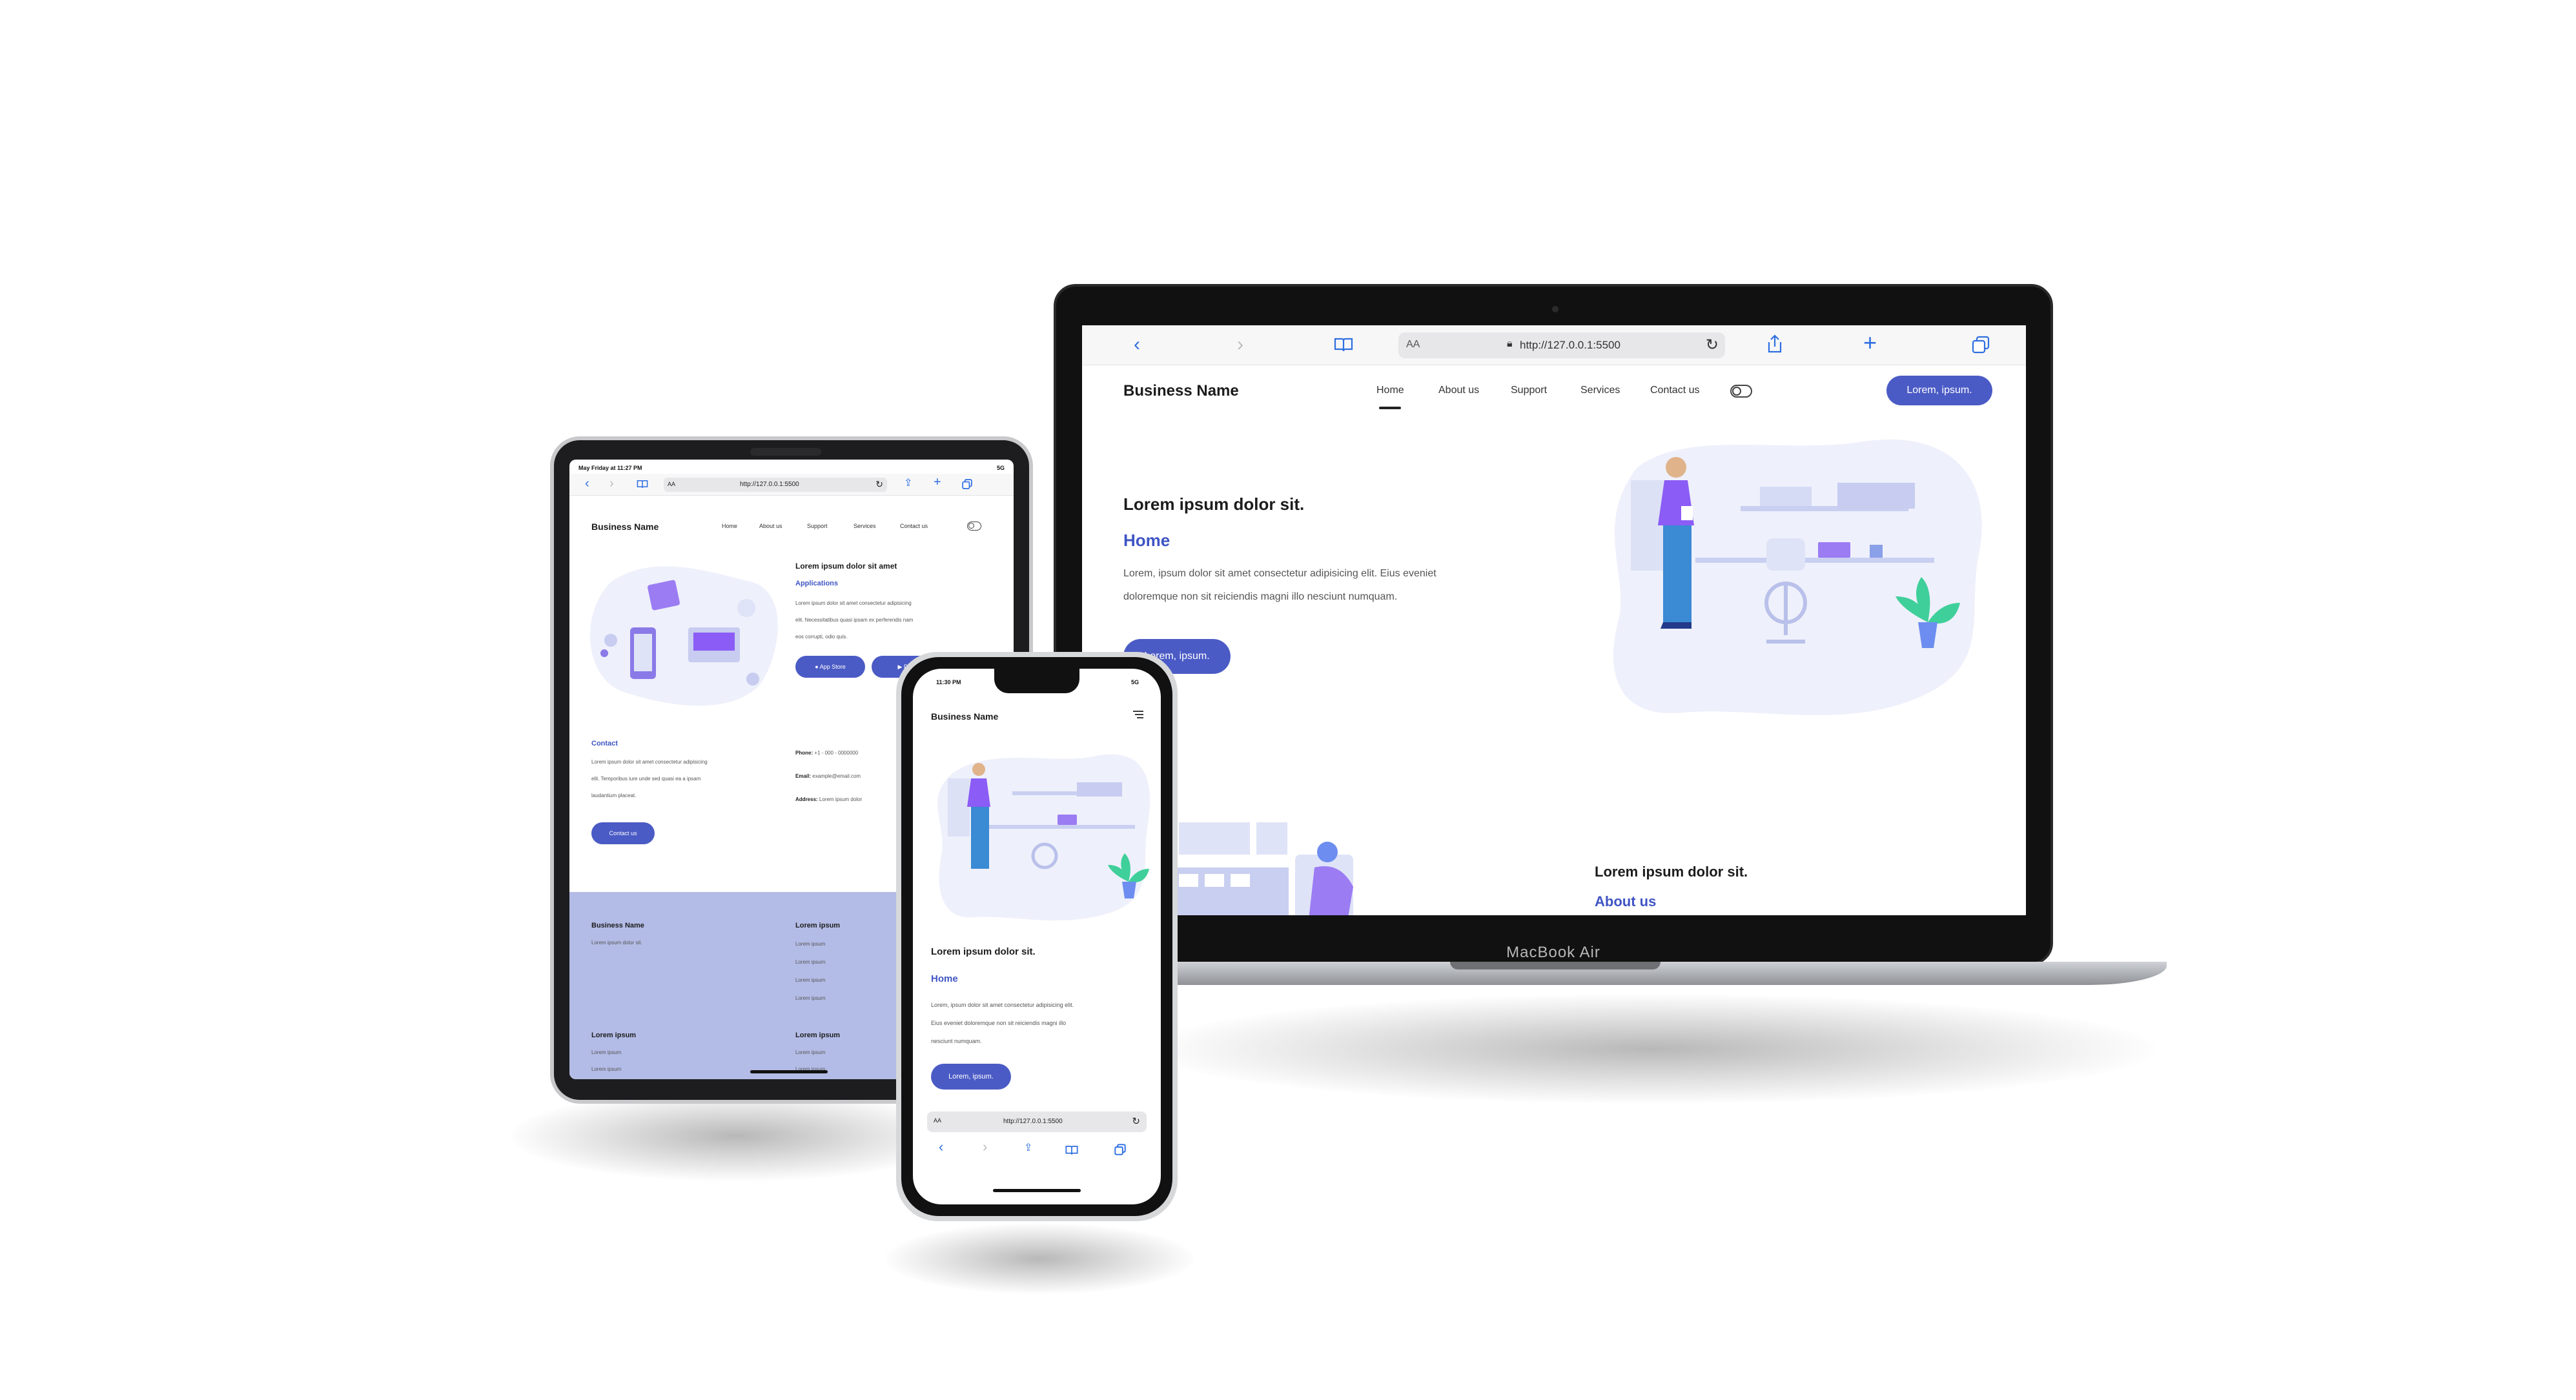  Describe the element at coordinates (957, 1041) in the screenshot. I see `phone-hero-text-3: nesciunt numquam.` at that location.